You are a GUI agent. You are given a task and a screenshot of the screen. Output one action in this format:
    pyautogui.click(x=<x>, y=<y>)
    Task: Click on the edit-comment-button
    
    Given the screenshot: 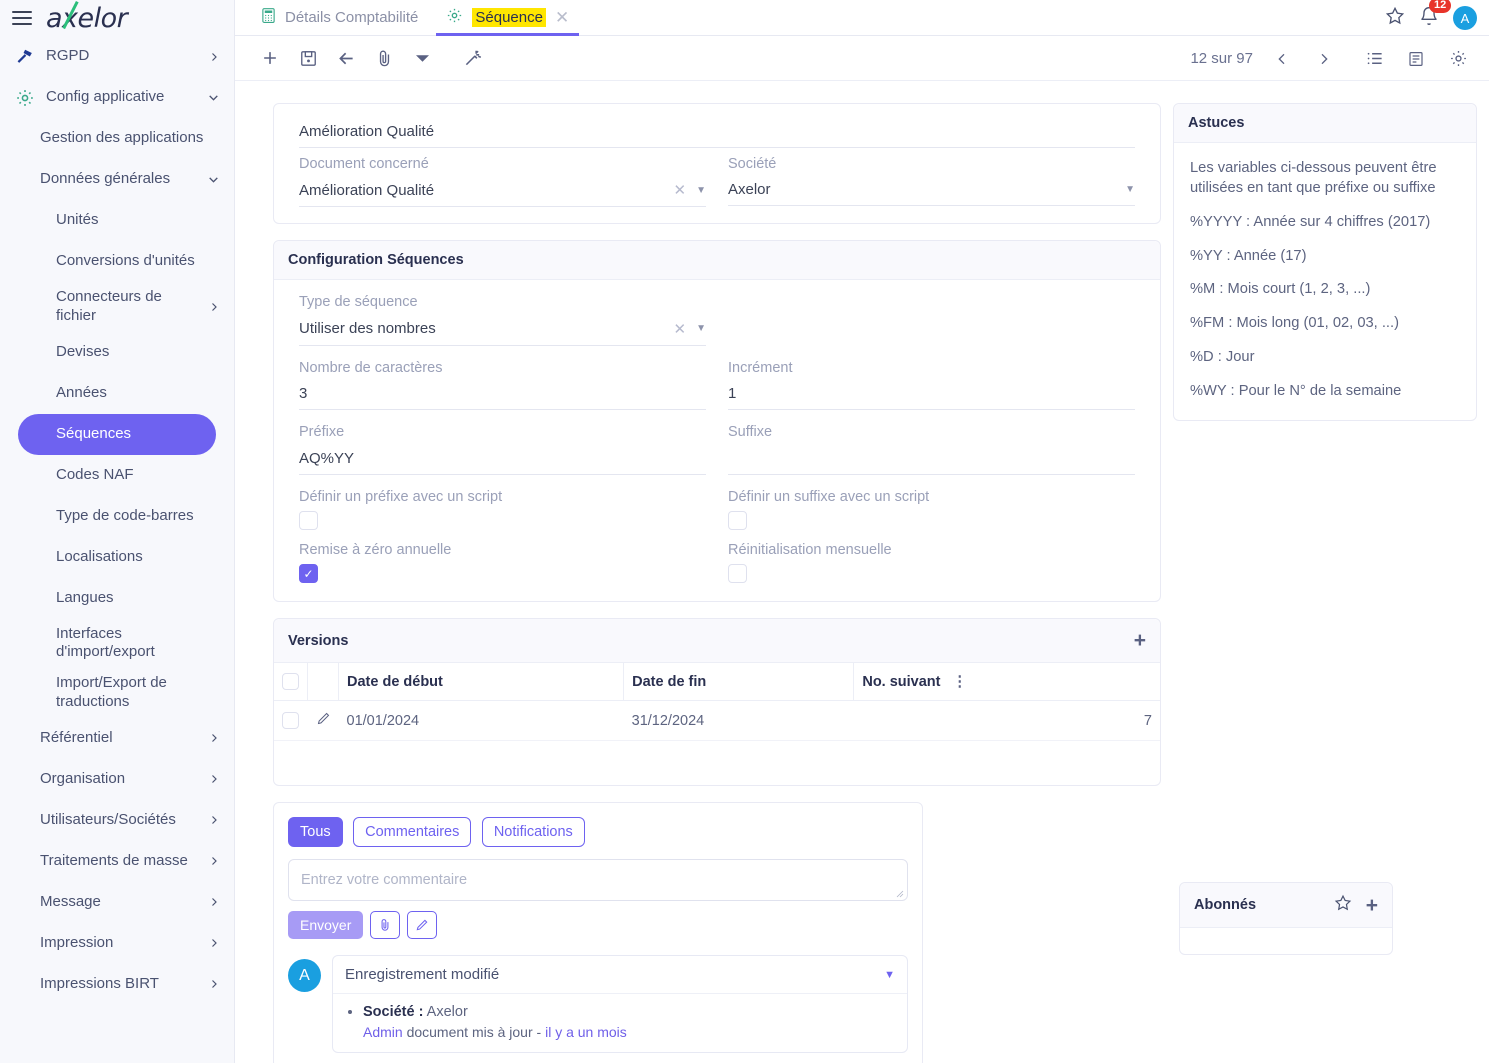 What is the action you would take?
    pyautogui.click(x=422, y=925)
    